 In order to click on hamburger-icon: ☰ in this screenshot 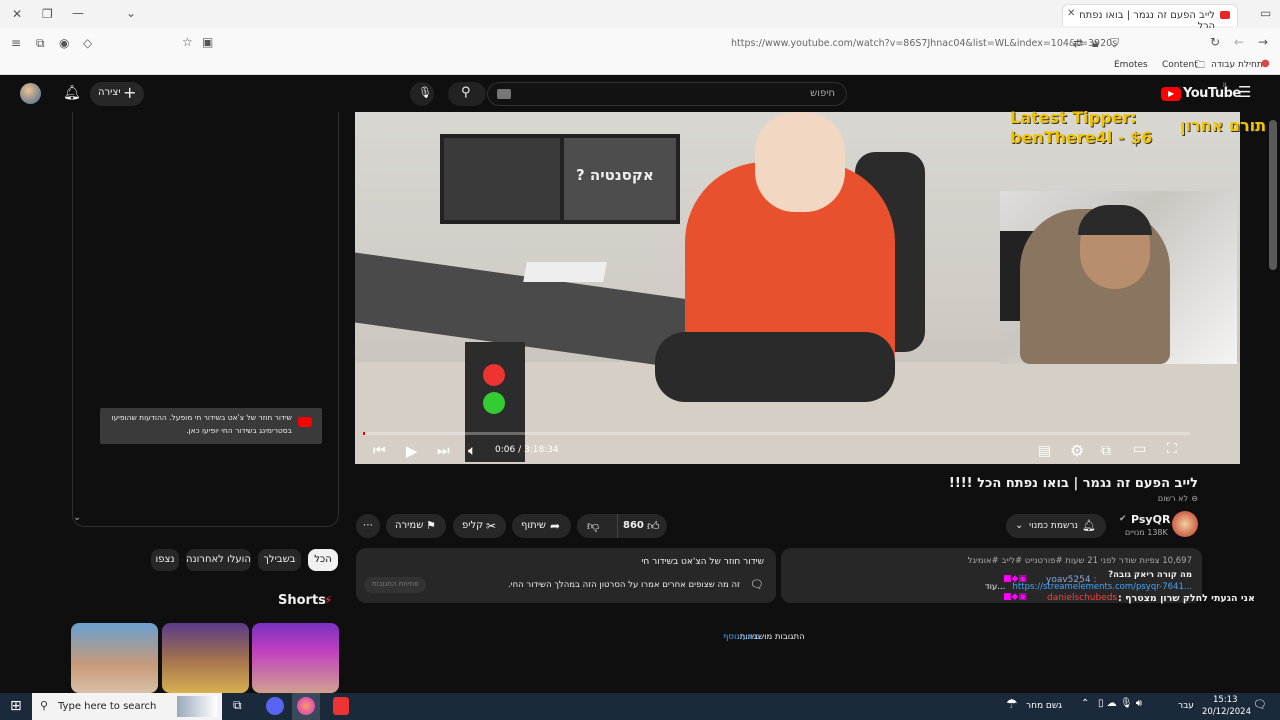, I will do `click(1244, 92)`.